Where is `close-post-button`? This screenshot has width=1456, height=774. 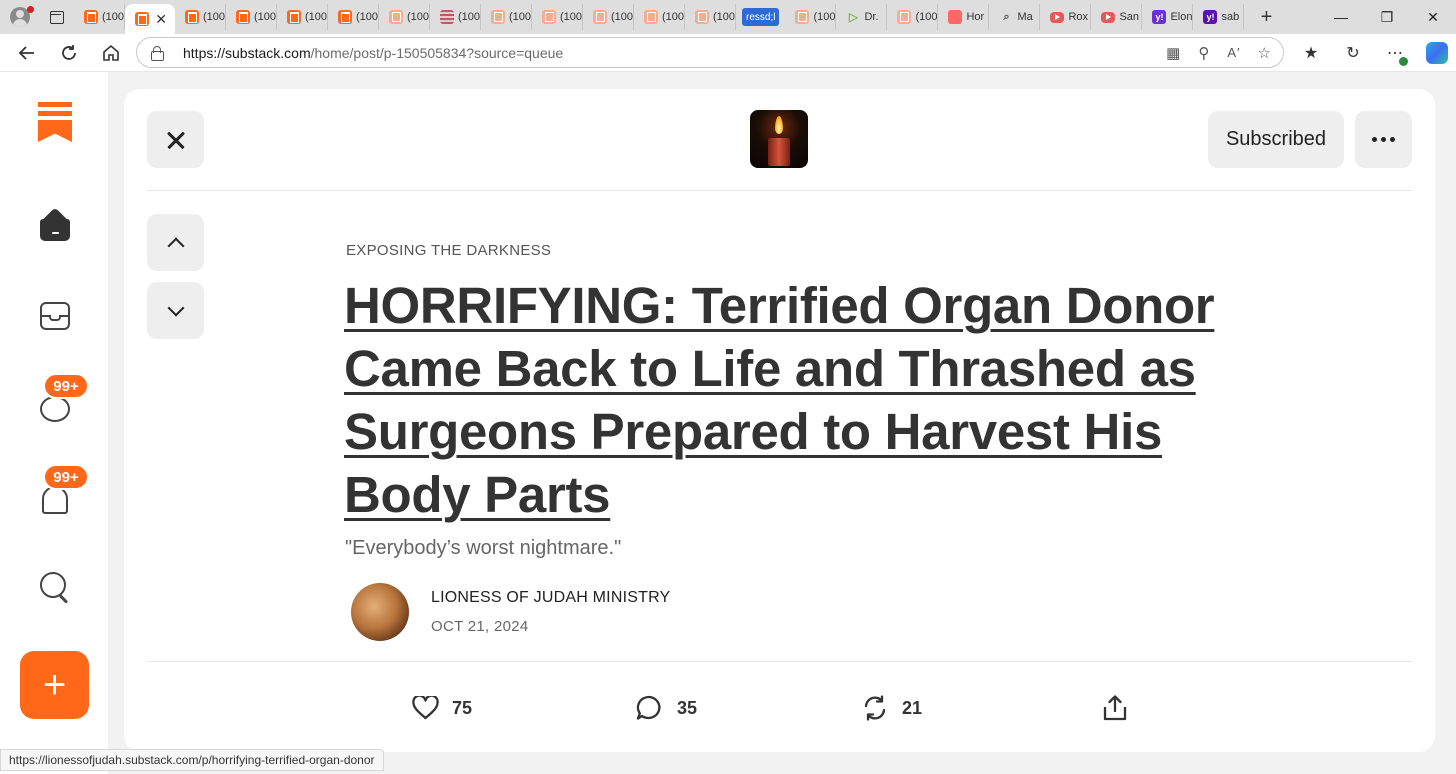 close-post-button is located at coordinates (175, 139).